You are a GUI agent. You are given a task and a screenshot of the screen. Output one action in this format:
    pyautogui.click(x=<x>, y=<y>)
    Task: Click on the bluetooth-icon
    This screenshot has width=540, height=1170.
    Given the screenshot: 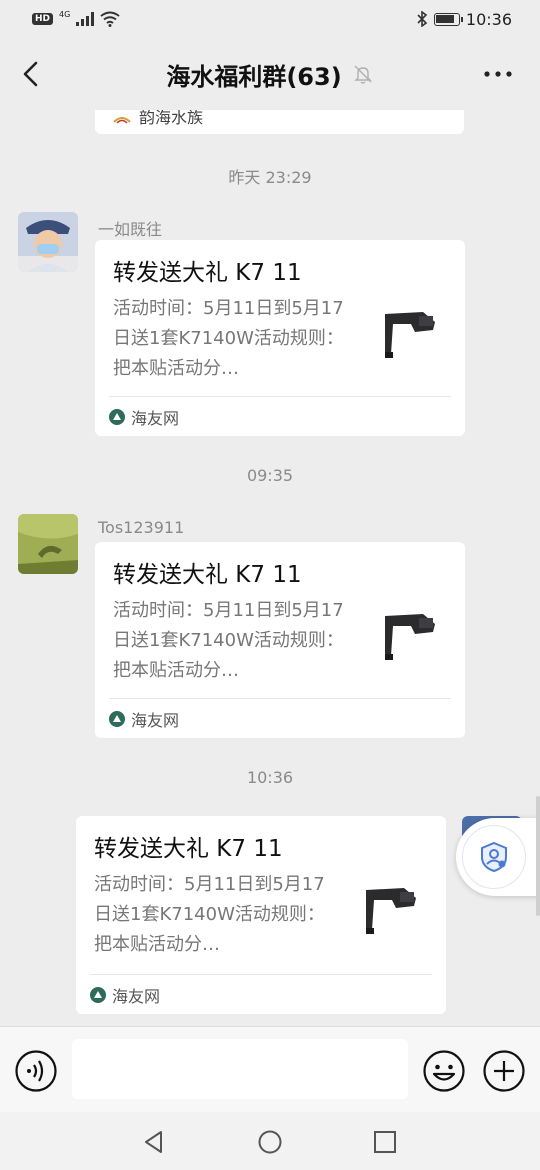 What is the action you would take?
    pyautogui.click(x=422, y=19)
    